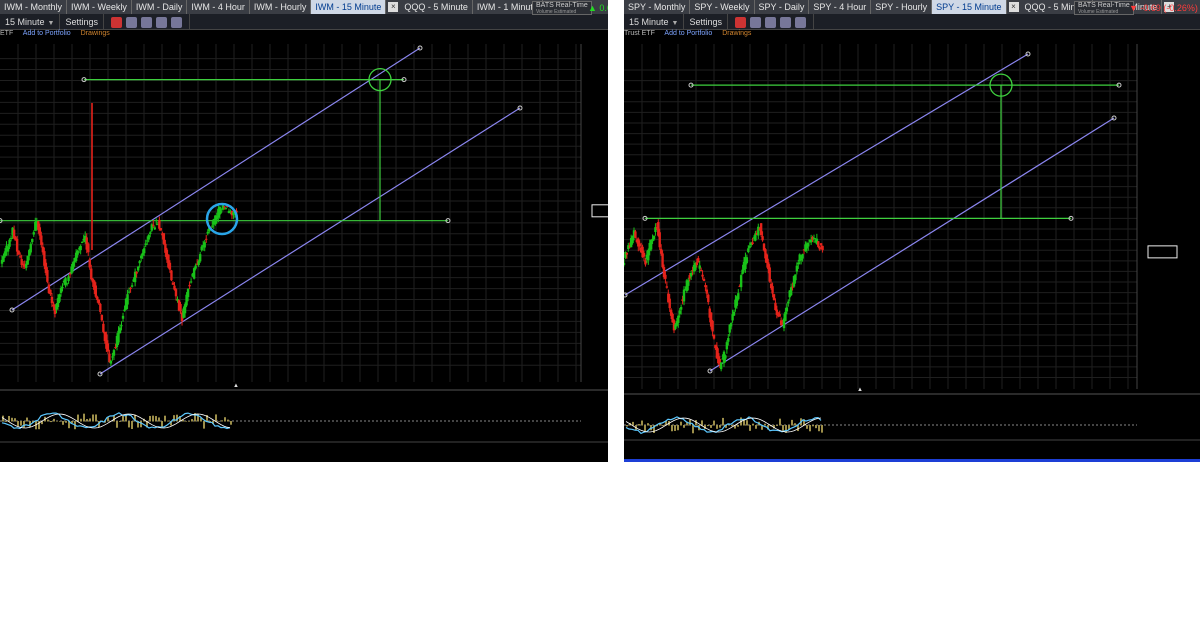 This screenshot has height=631, width=1200. I want to click on scrollbar, so click(912, 460).